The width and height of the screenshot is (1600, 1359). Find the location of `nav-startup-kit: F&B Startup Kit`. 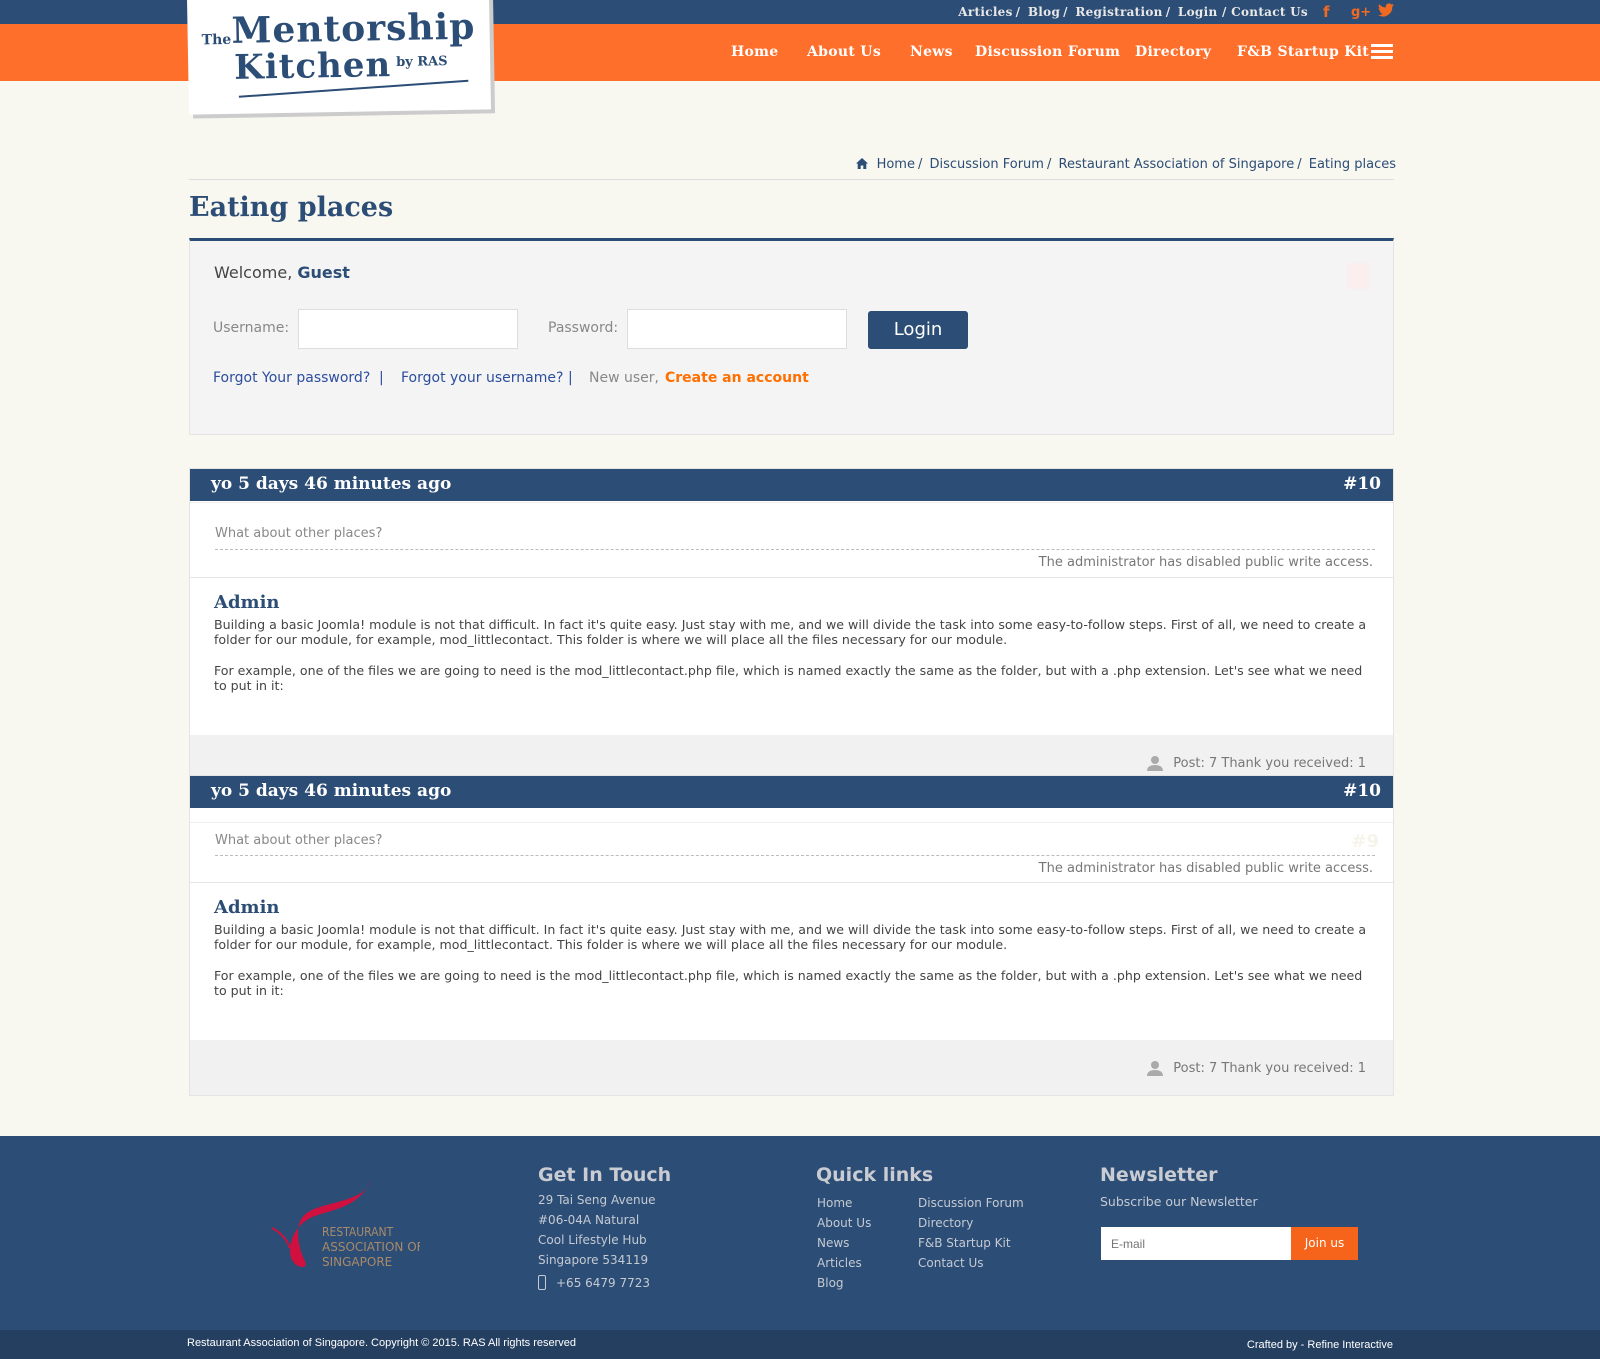

nav-startup-kit: F&B Startup Kit is located at coordinates (1303, 52).